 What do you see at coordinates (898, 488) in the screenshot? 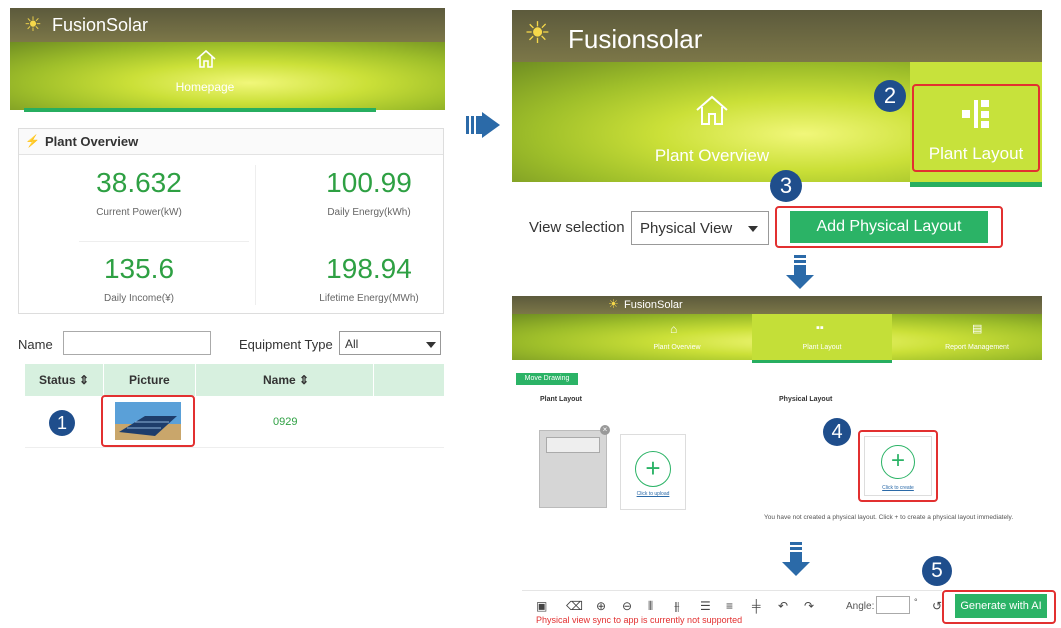
I see `create-link: Click to create` at bounding box center [898, 488].